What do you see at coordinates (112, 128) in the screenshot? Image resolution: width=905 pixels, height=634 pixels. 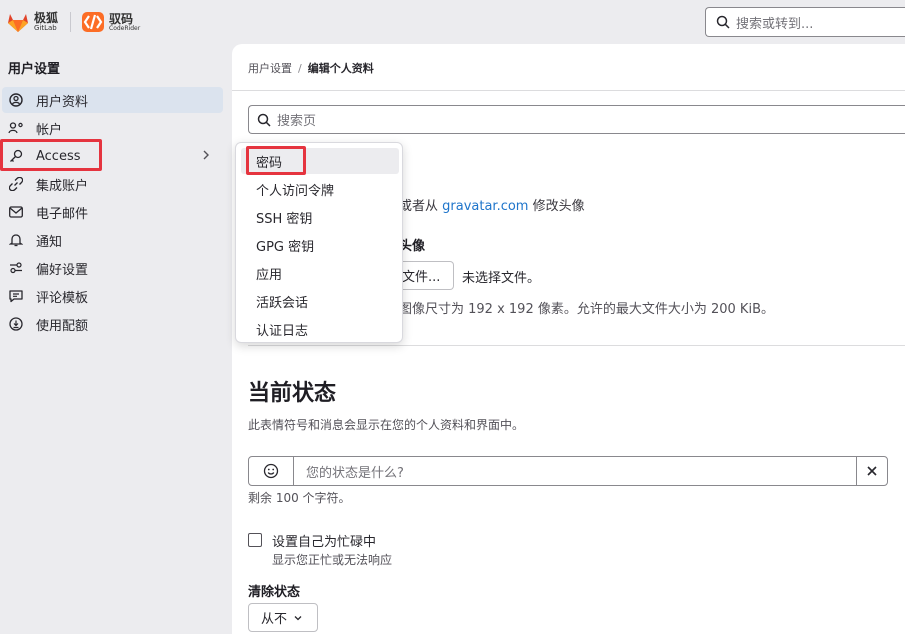 I see `sidebar-item-account: 帐户` at bounding box center [112, 128].